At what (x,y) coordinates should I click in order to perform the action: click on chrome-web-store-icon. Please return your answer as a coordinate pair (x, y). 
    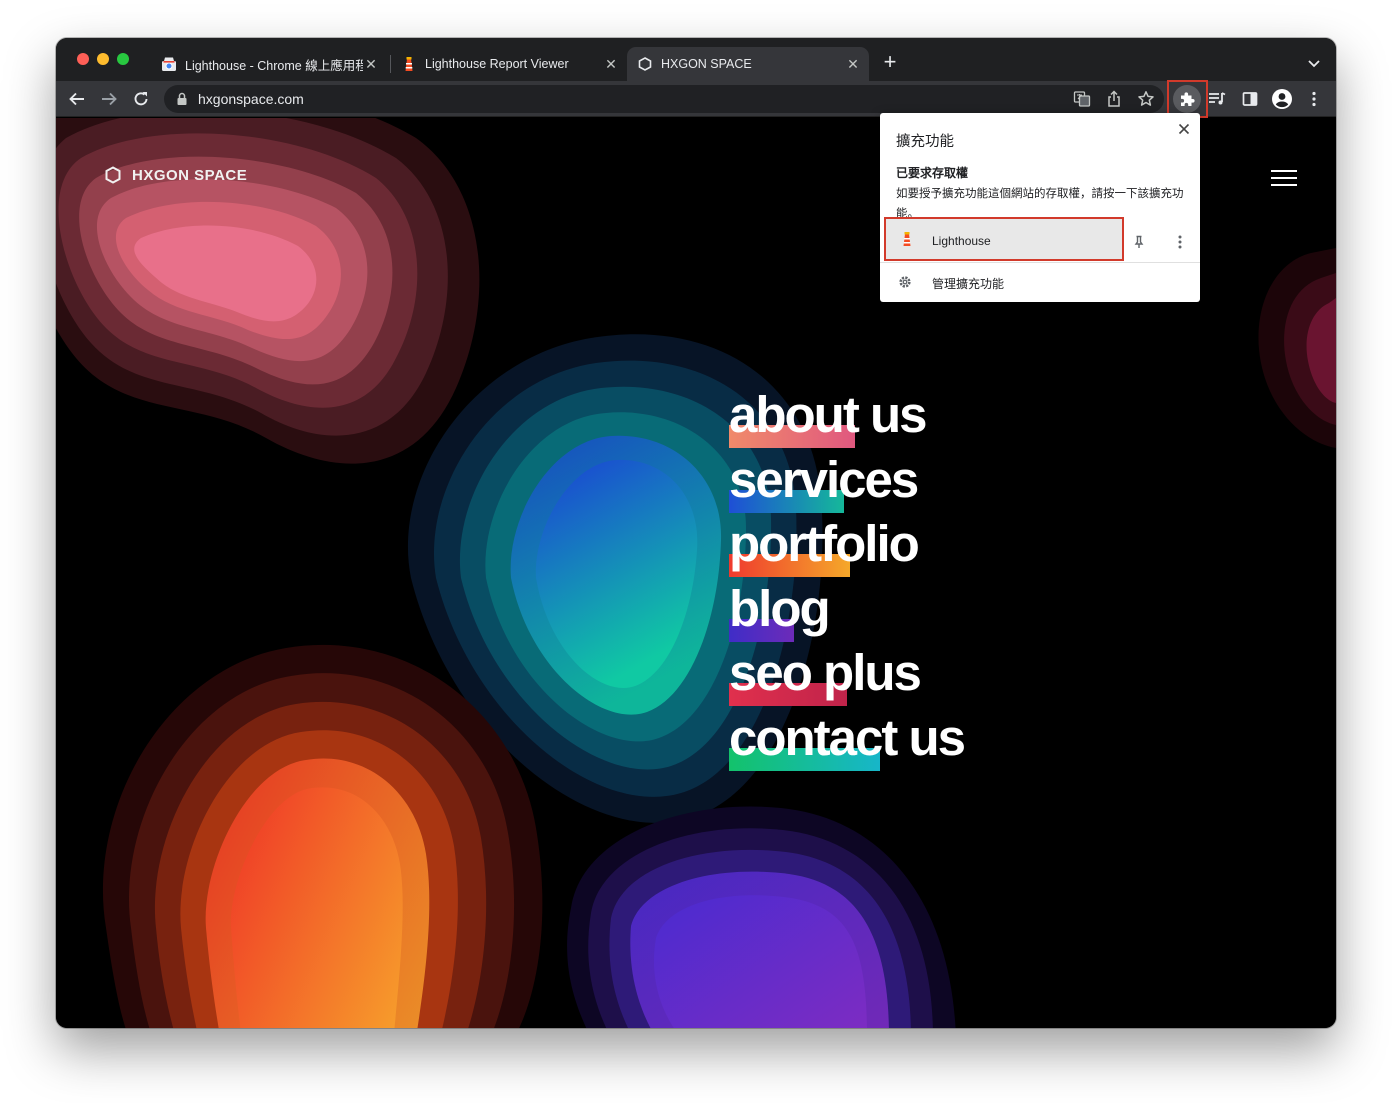
    Looking at the image, I should click on (169, 64).